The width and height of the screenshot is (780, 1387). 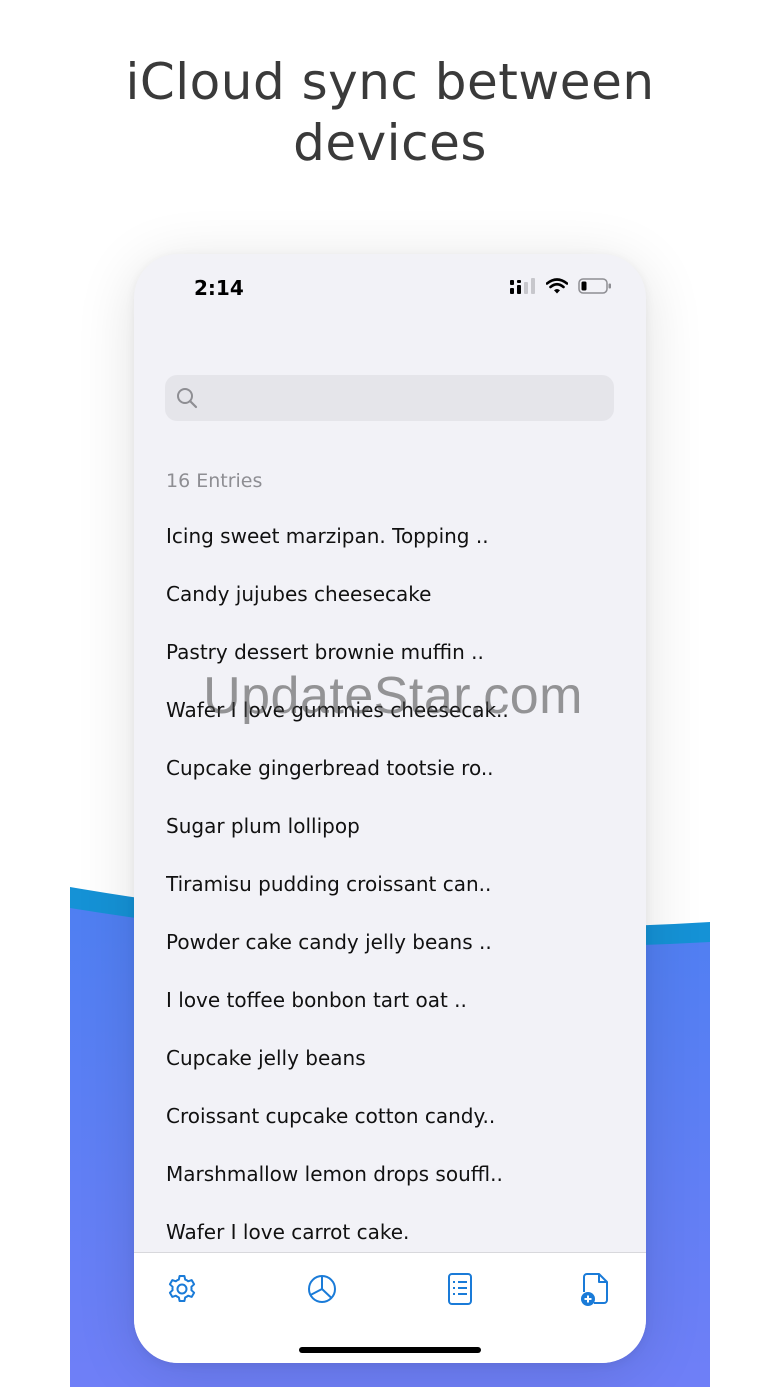 What do you see at coordinates (396, 1125) in the screenshot?
I see `list-item: Croissant cupcake cotton candy..` at bounding box center [396, 1125].